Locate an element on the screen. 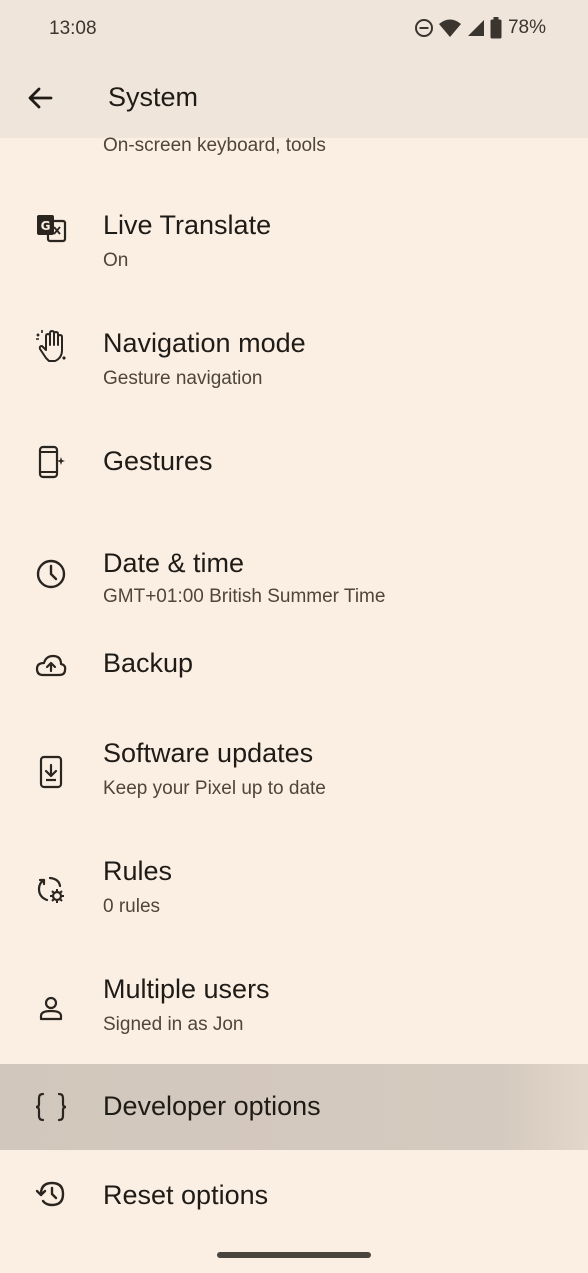  item-subtitle: GMT+01:00 British Summer Time is located at coordinates (244, 596).